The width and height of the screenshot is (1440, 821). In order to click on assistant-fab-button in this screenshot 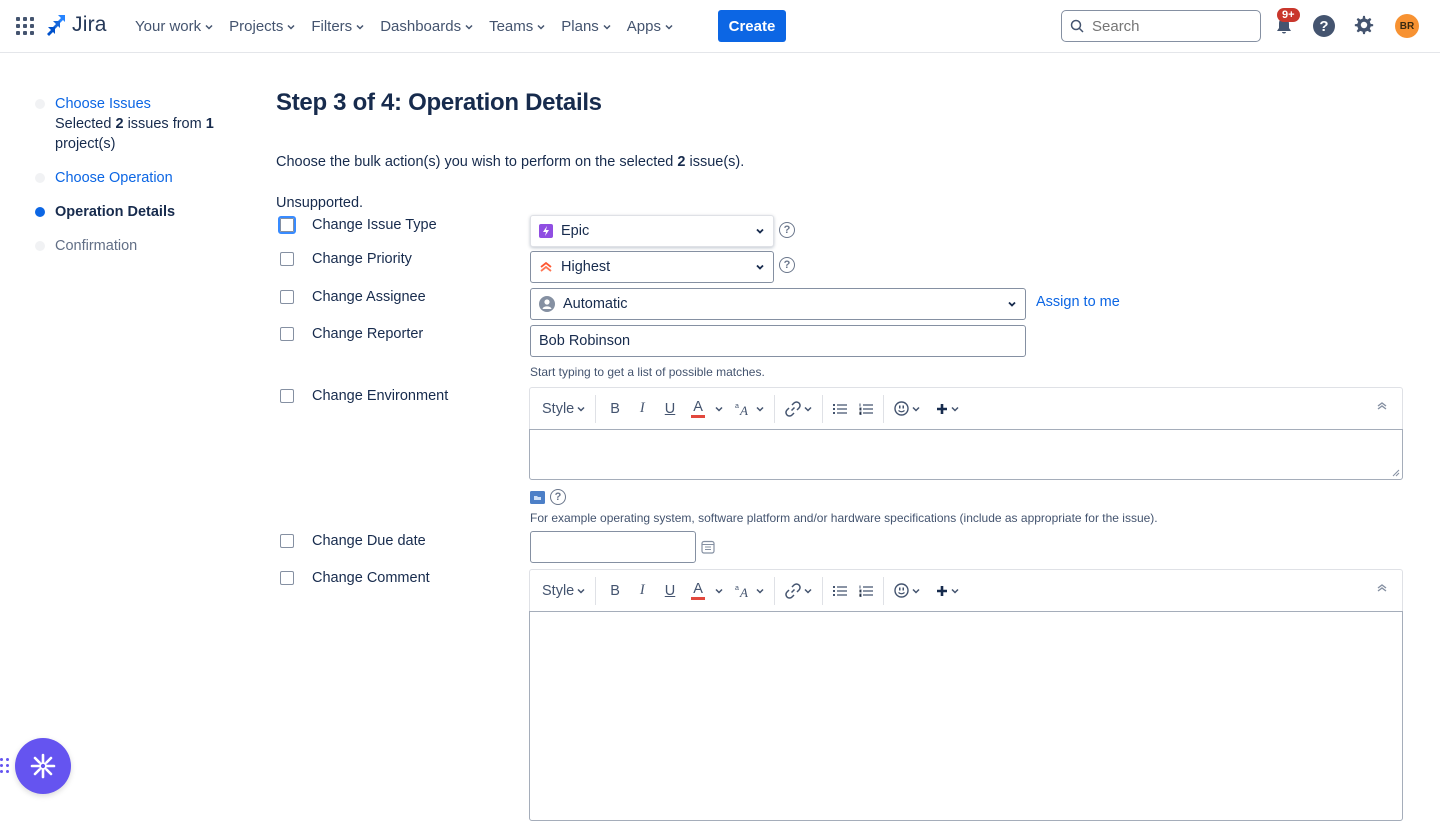, I will do `click(43, 766)`.